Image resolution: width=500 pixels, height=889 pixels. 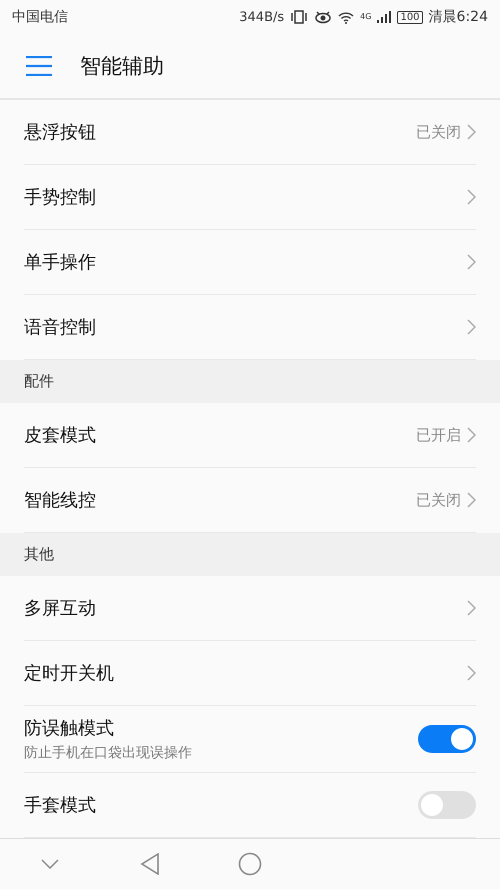 What do you see at coordinates (384, 17) in the screenshot?
I see `signal-icon` at bounding box center [384, 17].